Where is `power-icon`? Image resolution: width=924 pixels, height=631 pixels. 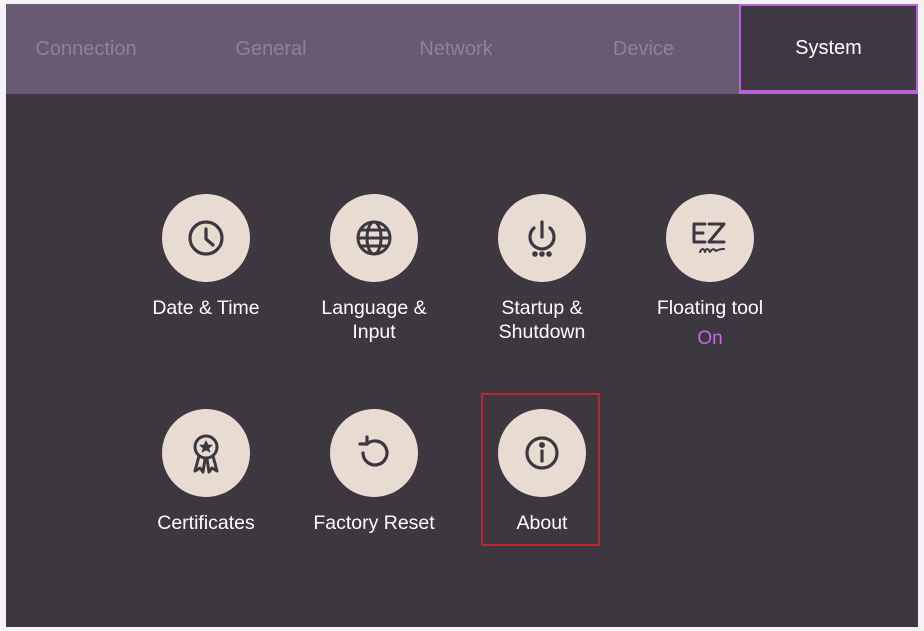 power-icon is located at coordinates (542, 238).